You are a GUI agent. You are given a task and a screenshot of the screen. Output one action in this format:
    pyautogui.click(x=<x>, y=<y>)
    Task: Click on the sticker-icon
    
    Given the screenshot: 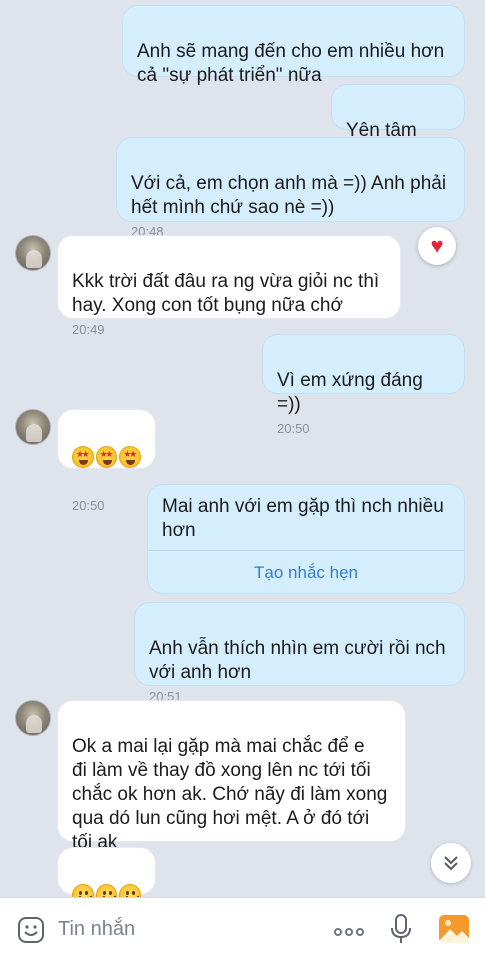 What is the action you would take?
    pyautogui.click(x=31, y=930)
    